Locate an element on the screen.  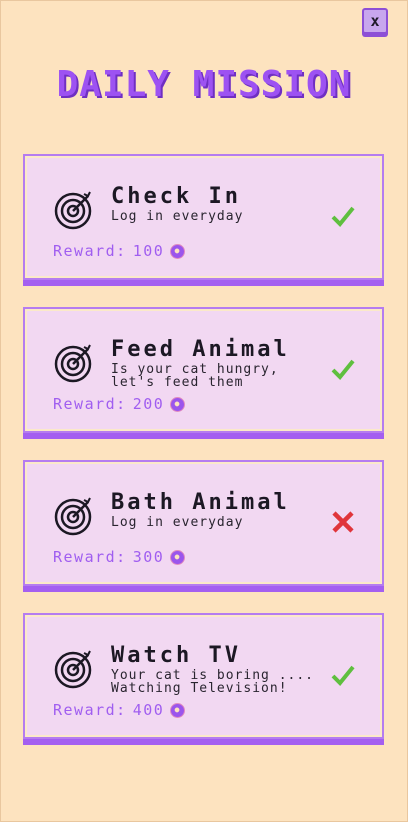
close-icon: x is located at coordinates (375, 20).